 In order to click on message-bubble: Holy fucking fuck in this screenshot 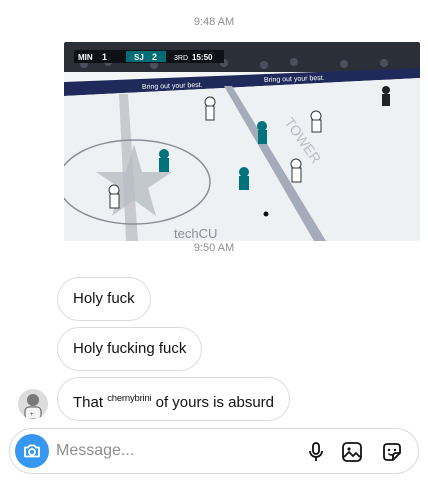, I will do `click(130, 349)`.